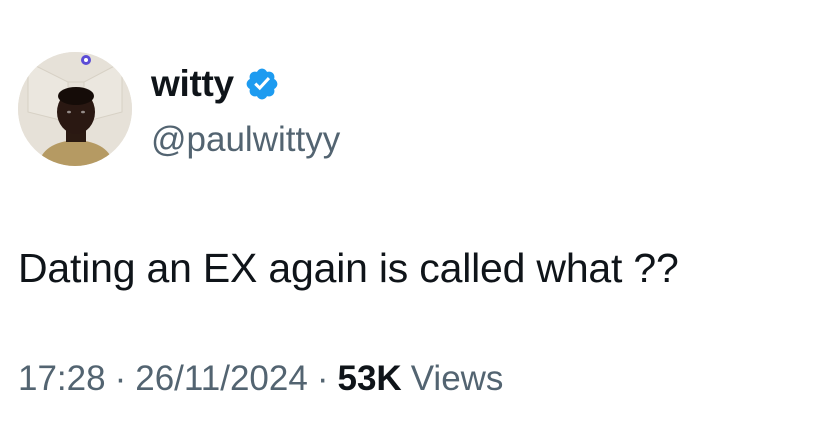  Describe the element at coordinates (62, 379) in the screenshot. I see `tweet-time: 17:28` at that location.